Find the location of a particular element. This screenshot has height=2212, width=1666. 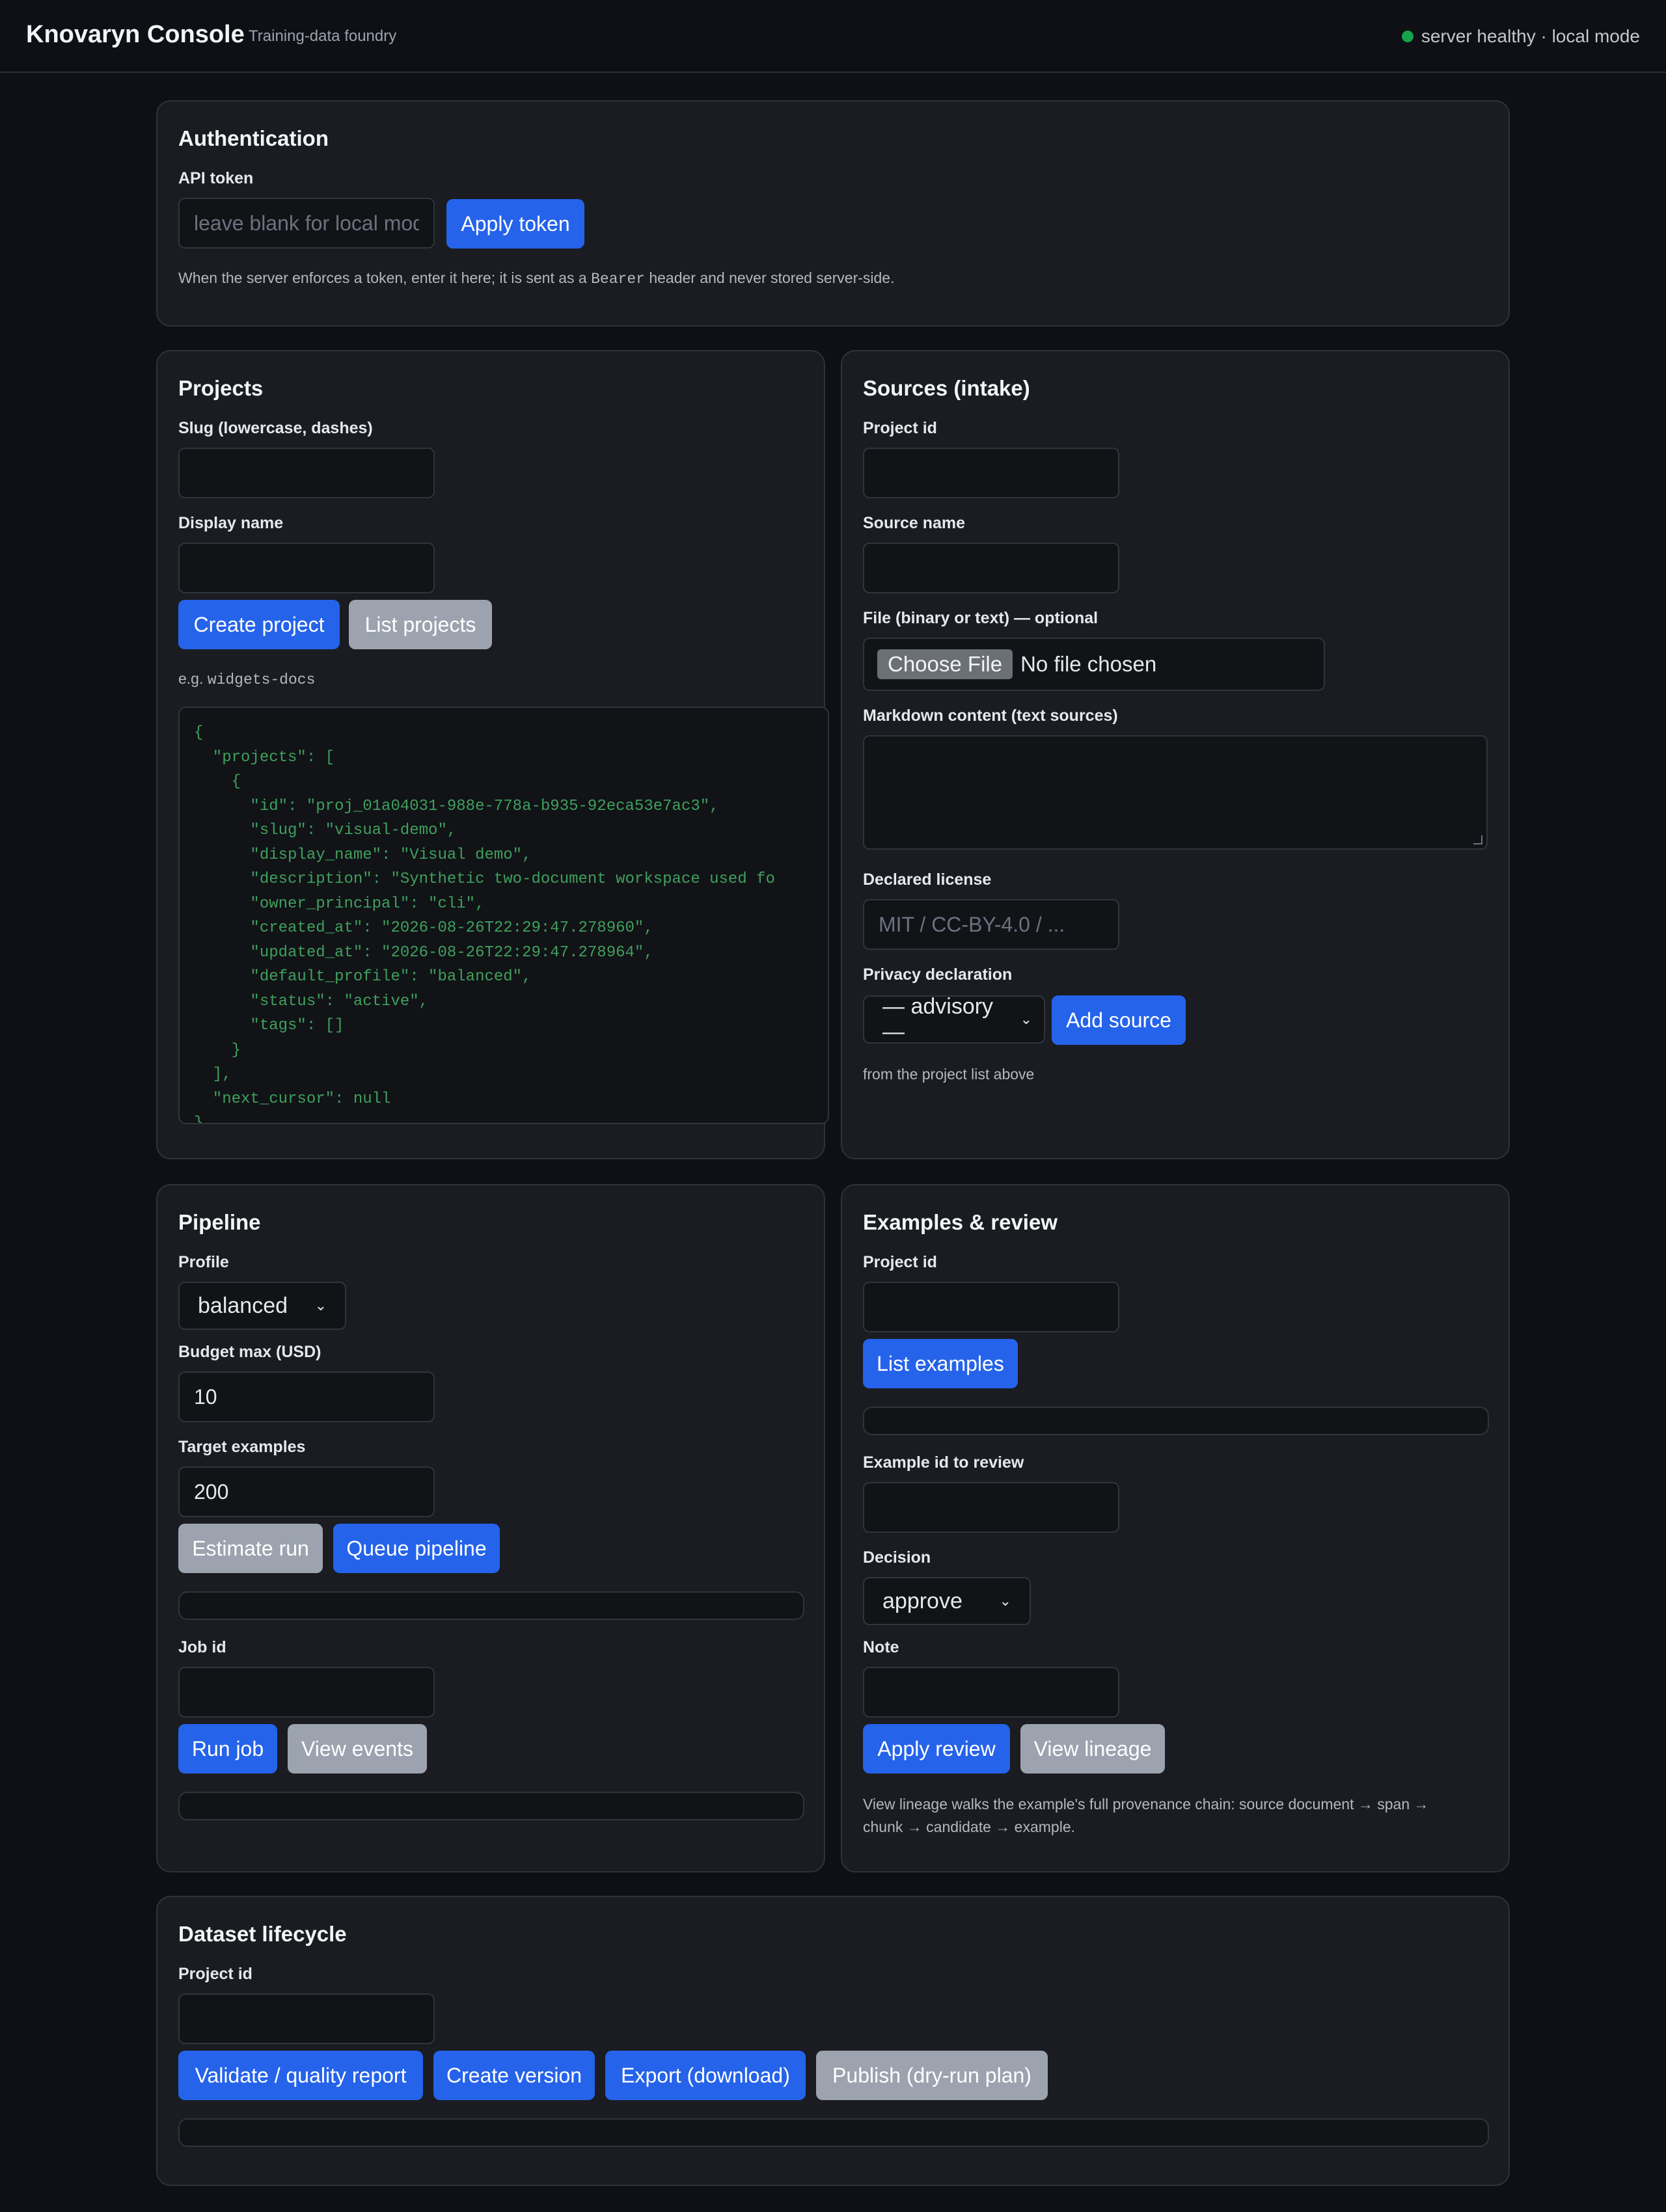

view-lineage-button: View lineage is located at coordinates (1092, 1749).